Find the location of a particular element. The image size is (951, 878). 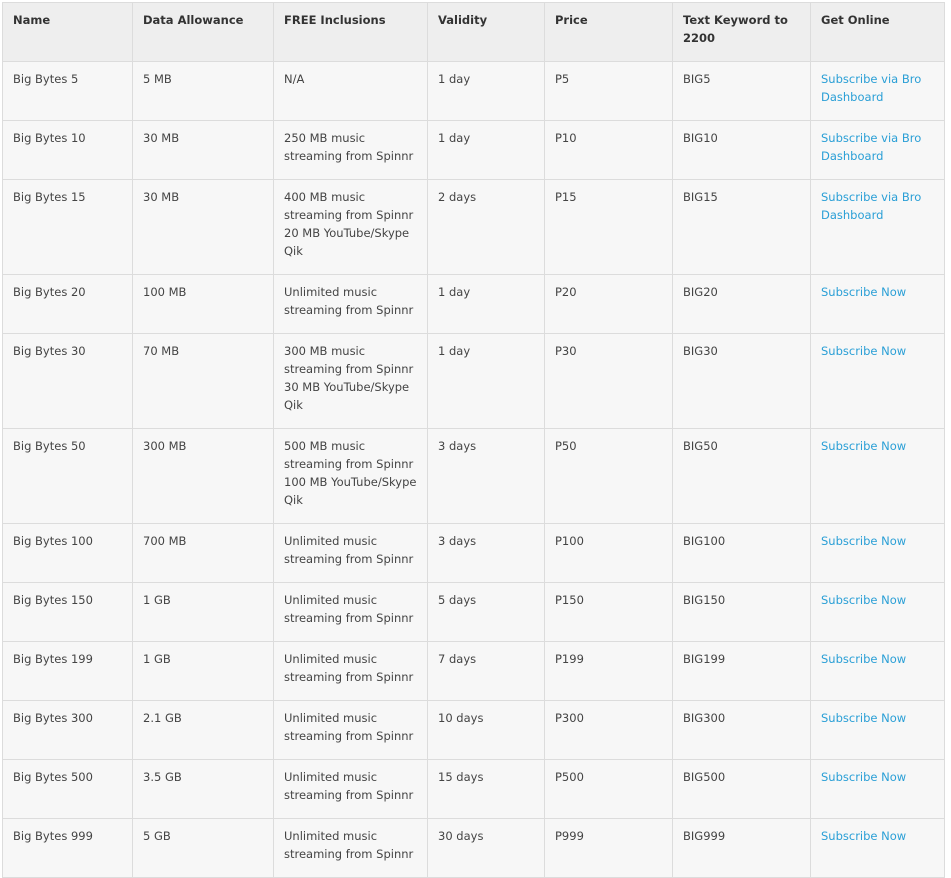

text-keyword-cell: BIG100 is located at coordinates (741, 553).